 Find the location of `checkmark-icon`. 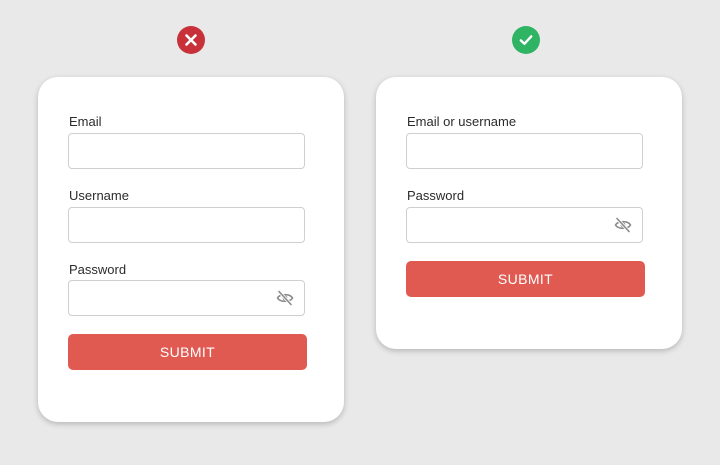

checkmark-icon is located at coordinates (526, 40).